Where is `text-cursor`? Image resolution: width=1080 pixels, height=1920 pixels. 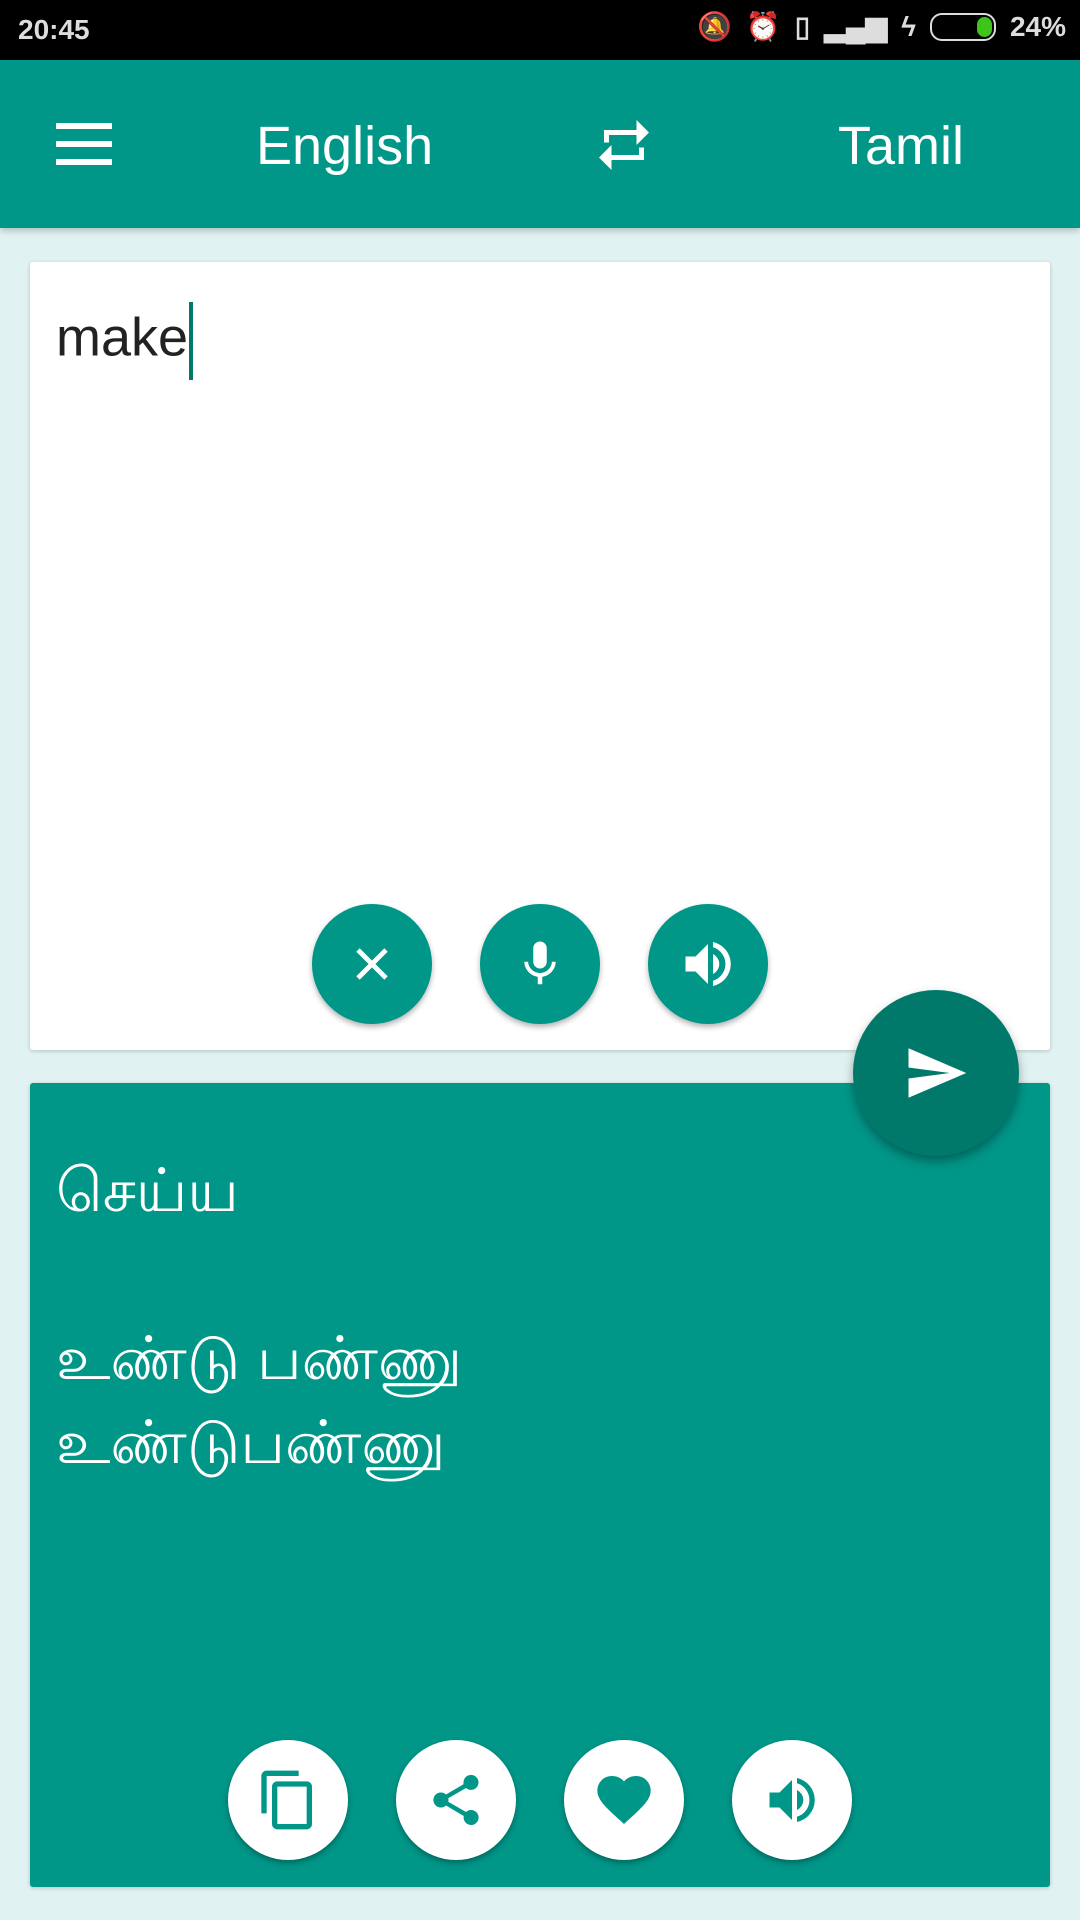
text-cursor is located at coordinates (191, 341).